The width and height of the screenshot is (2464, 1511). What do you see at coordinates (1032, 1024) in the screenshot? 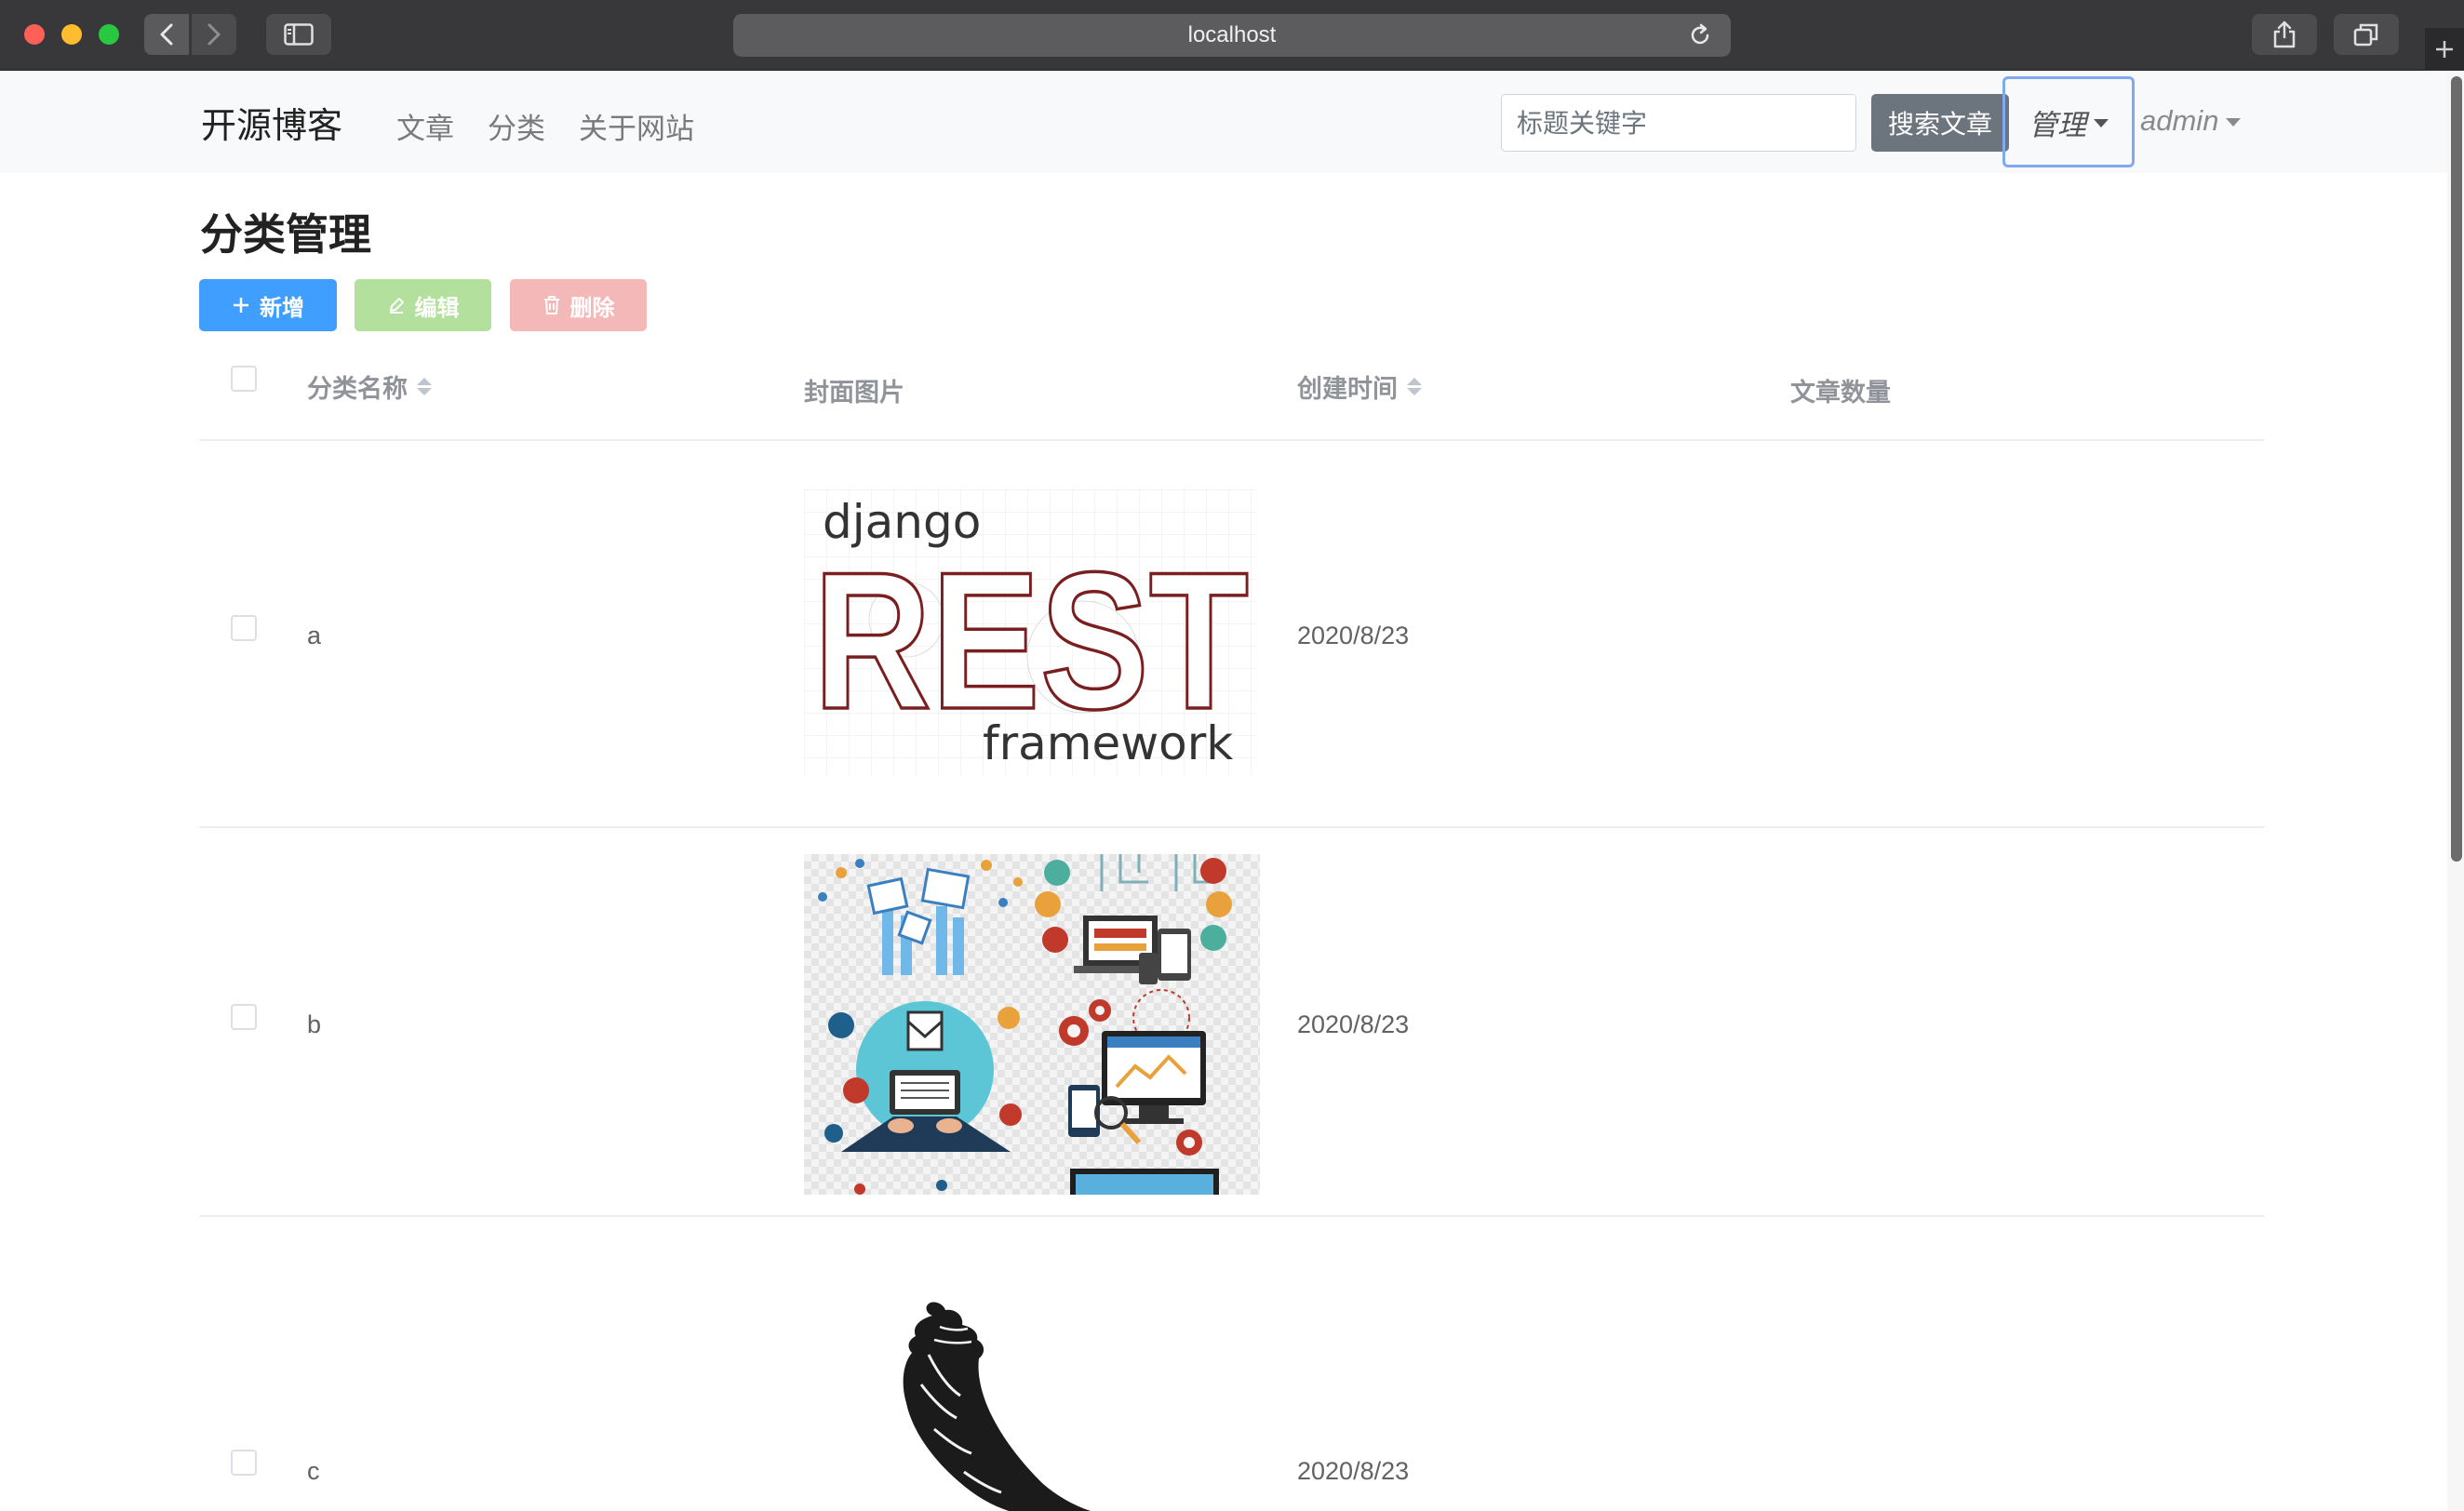
I see `cover-image-web-illustration` at bounding box center [1032, 1024].